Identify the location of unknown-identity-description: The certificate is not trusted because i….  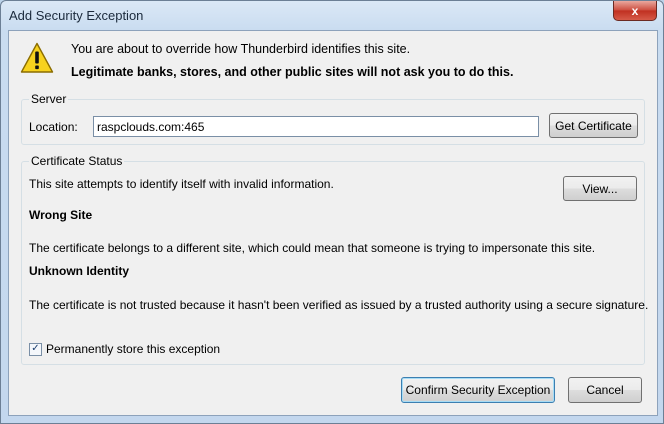
(339, 305).